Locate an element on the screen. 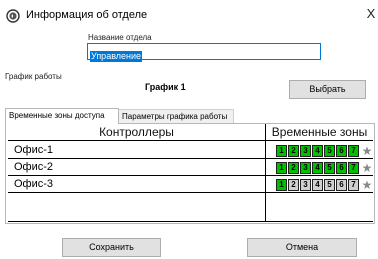 The width and height of the screenshot is (378, 259). controller-name: Офис-3 is located at coordinates (34, 184).